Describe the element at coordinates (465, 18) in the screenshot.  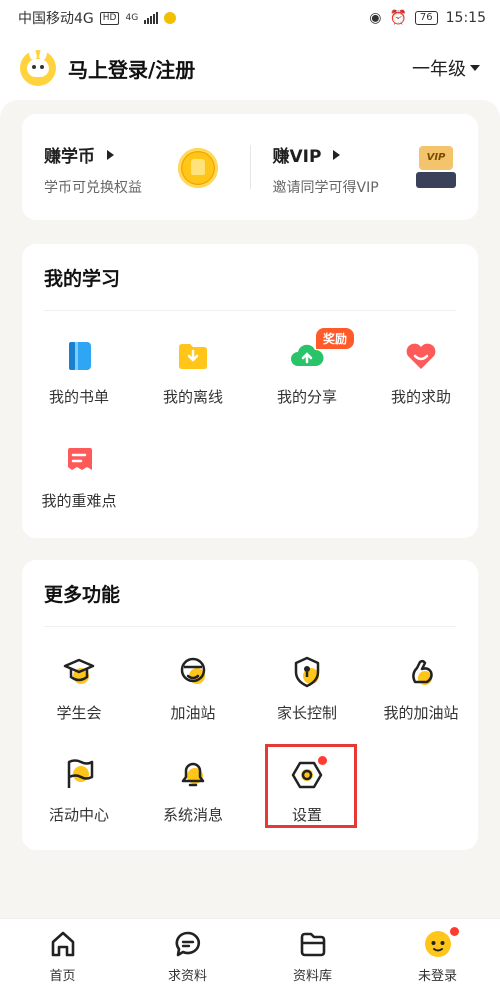
I see `clock-text: 15:15` at that location.